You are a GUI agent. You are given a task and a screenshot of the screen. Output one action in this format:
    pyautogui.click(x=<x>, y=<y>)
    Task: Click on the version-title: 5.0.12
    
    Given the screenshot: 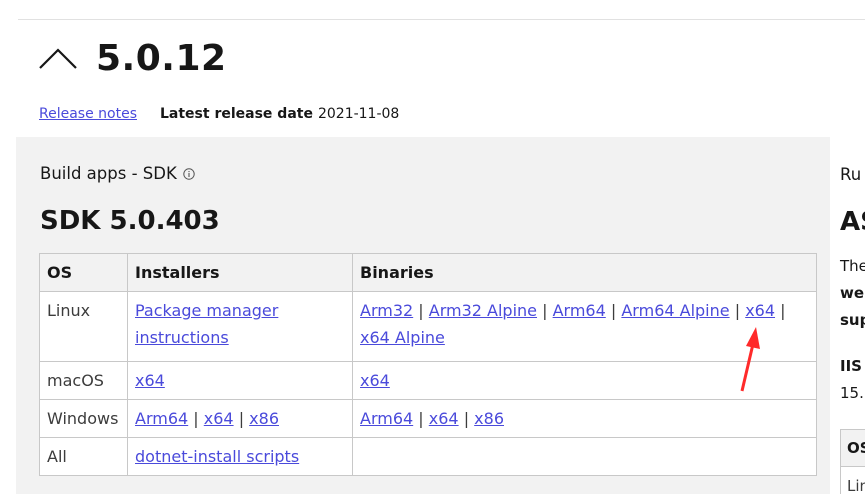 What is the action you would take?
    pyautogui.click(x=161, y=58)
    